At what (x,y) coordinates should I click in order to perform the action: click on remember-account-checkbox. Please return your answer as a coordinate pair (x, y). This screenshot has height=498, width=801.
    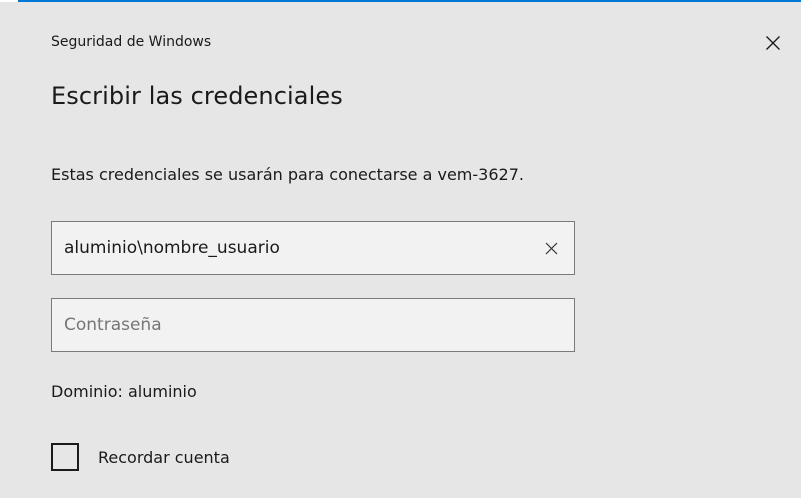
    Looking at the image, I should click on (65, 457).